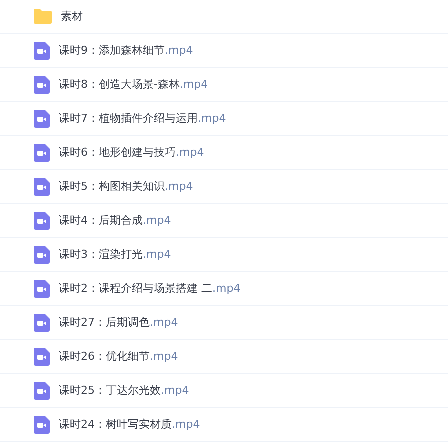 This screenshot has width=448, height=443. Describe the element at coordinates (124, 390) in the screenshot. I see `file-name: 课时25：丁达尔光效.mp4` at that location.